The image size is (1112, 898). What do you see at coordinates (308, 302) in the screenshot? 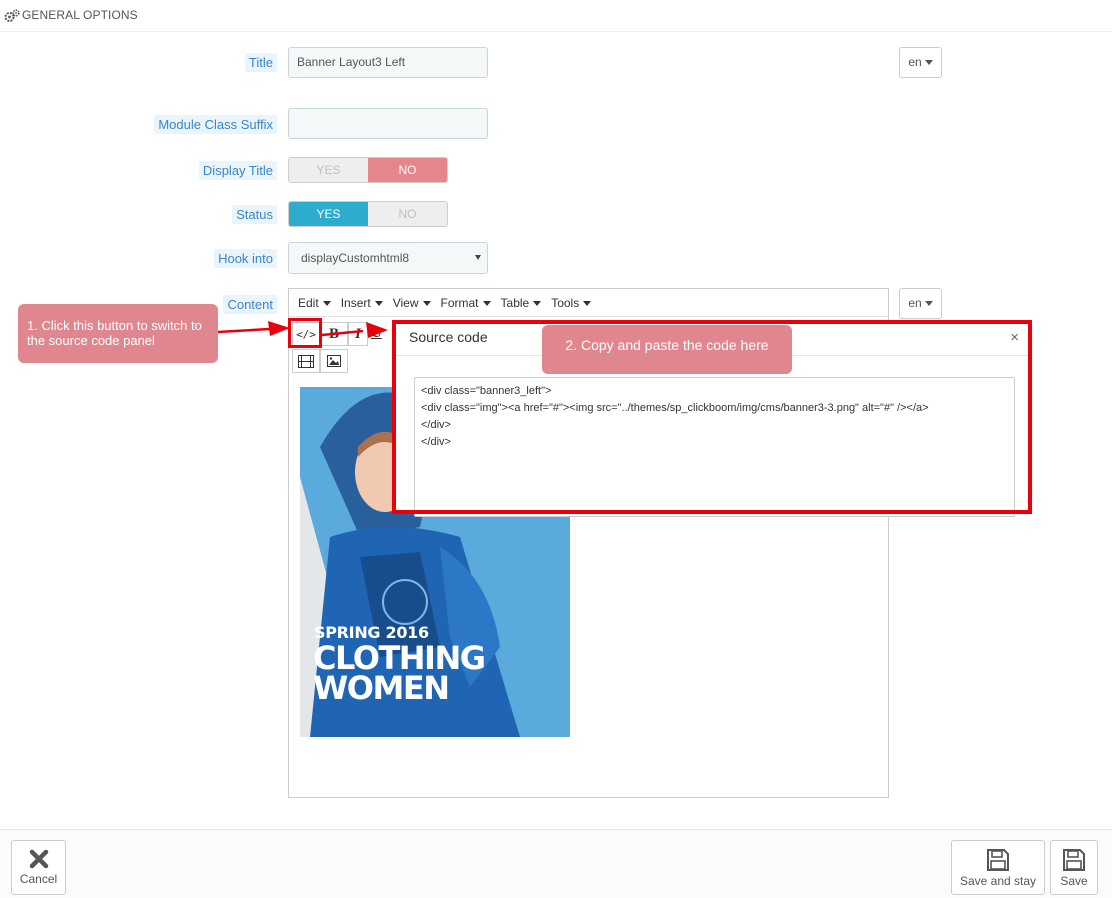
I see `menu-edit-label: Edit` at bounding box center [308, 302].